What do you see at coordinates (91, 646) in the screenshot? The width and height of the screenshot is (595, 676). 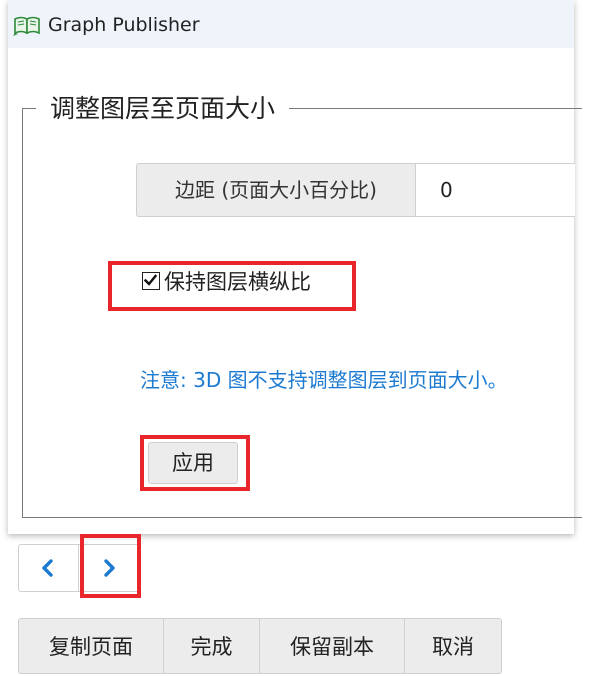 I see `copy-page-button: 复制页面` at bounding box center [91, 646].